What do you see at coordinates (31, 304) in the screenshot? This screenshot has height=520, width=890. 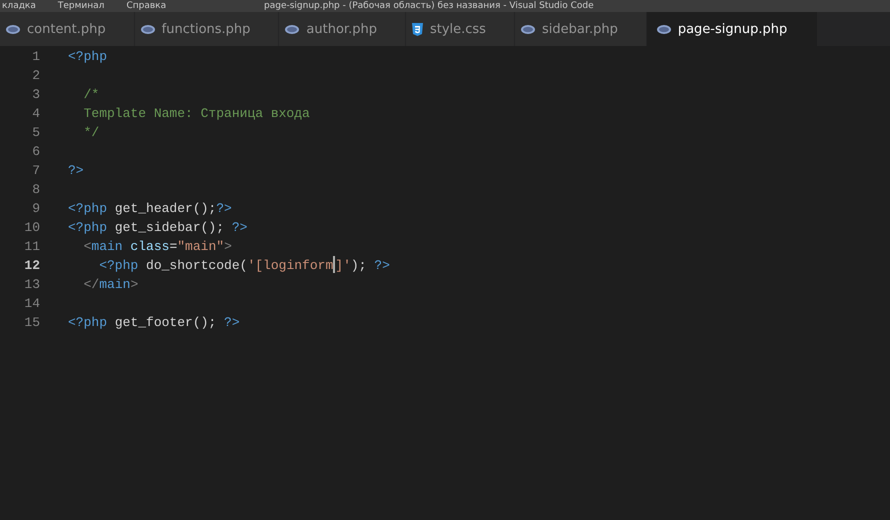 I see `line-number: 14` at bounding box center [31, 304].